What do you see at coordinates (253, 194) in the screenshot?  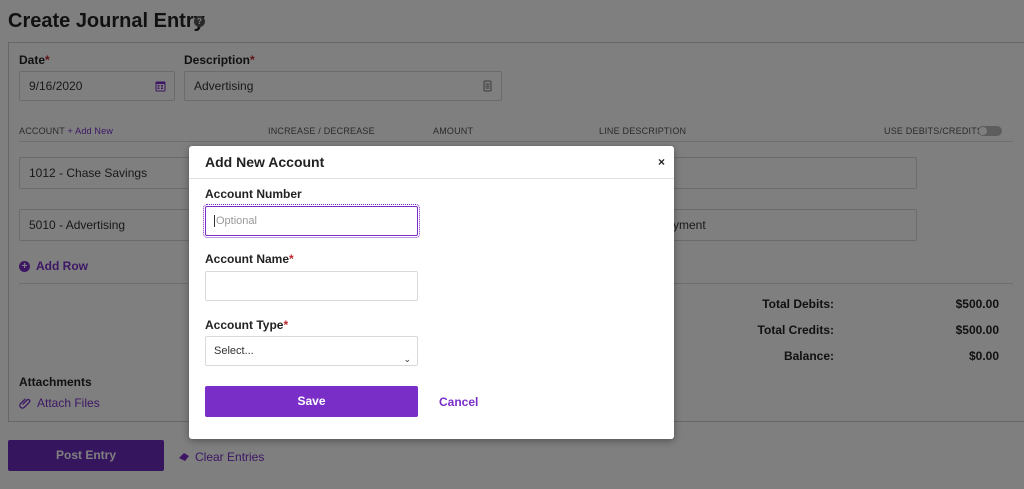 I see `account-number-label: Account Number` at bounding box center [253, 194].